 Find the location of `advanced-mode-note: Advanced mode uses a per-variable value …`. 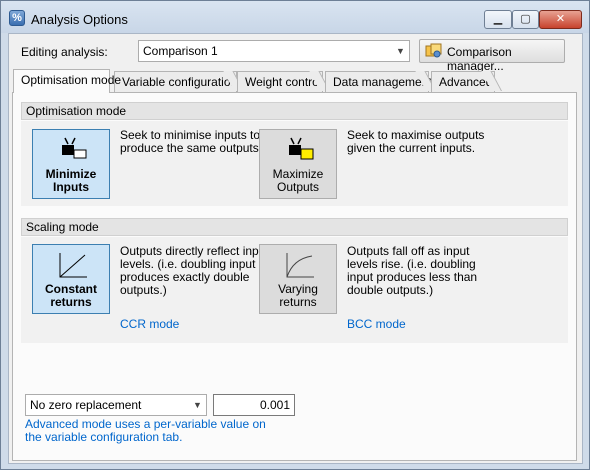

advanced-mode-note: Advanced mode uses a per-variable value … is located at coordinates (145, 430).